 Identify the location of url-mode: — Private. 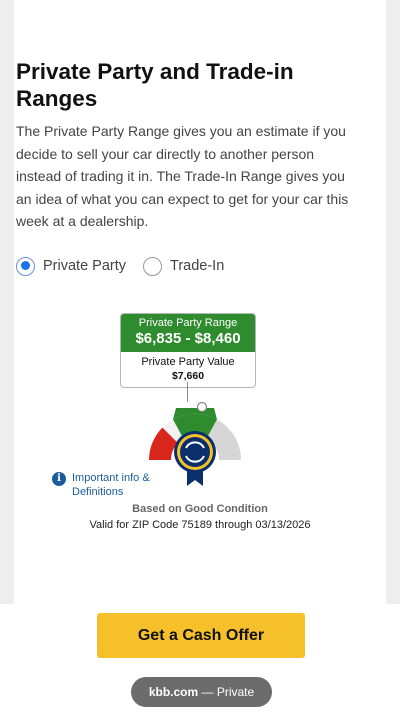
(228, 692).